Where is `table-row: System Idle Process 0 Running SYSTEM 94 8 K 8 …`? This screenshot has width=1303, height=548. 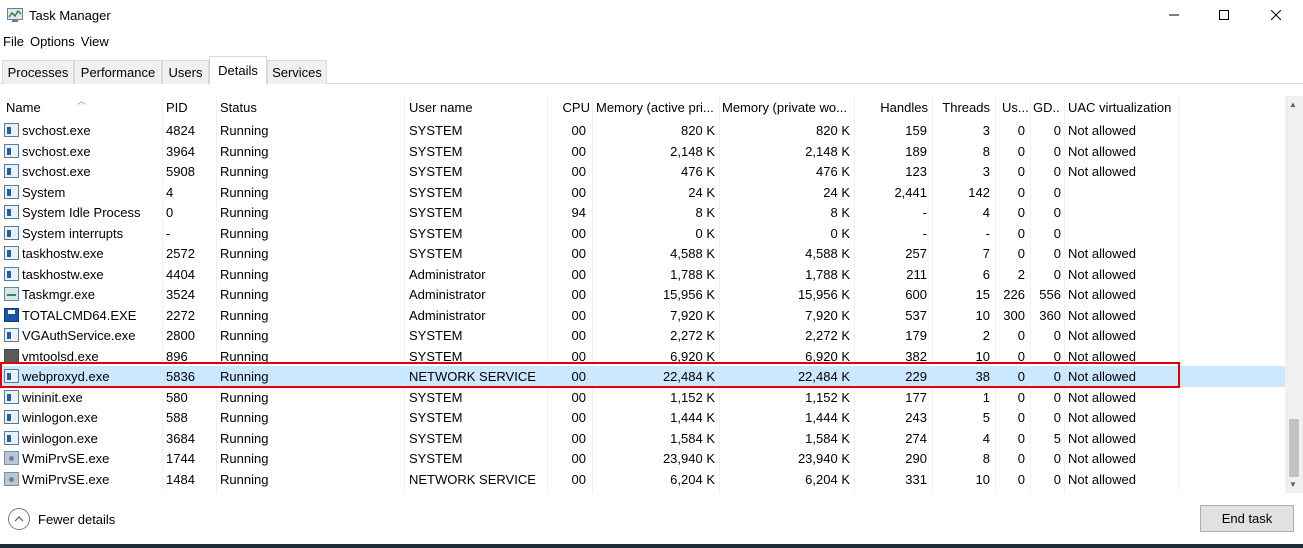 table-row: System Idle Process 0 Running SYSTEM 94 8 K 8 … is located at coordinates (642, 212).